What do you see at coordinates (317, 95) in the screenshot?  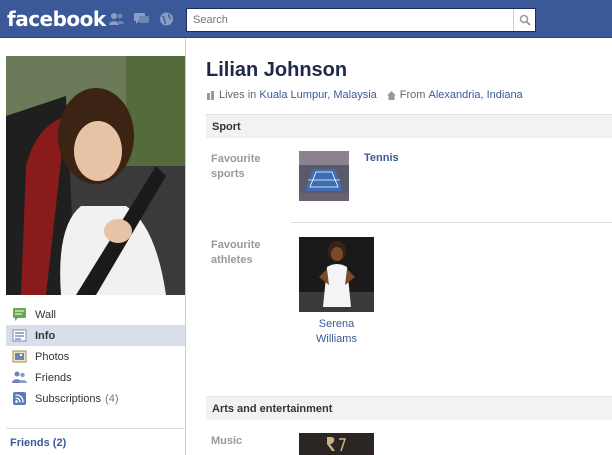 I see `lives-in-link: Kuala Lumpur, Malaysia` at bounding box center [317, 95].